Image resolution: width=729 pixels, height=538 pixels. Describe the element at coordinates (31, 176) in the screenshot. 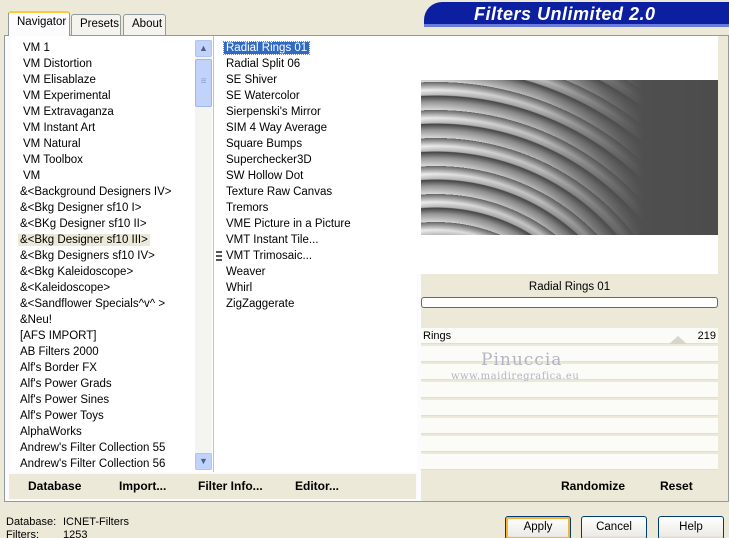

I see `category-item: VM` at that location.